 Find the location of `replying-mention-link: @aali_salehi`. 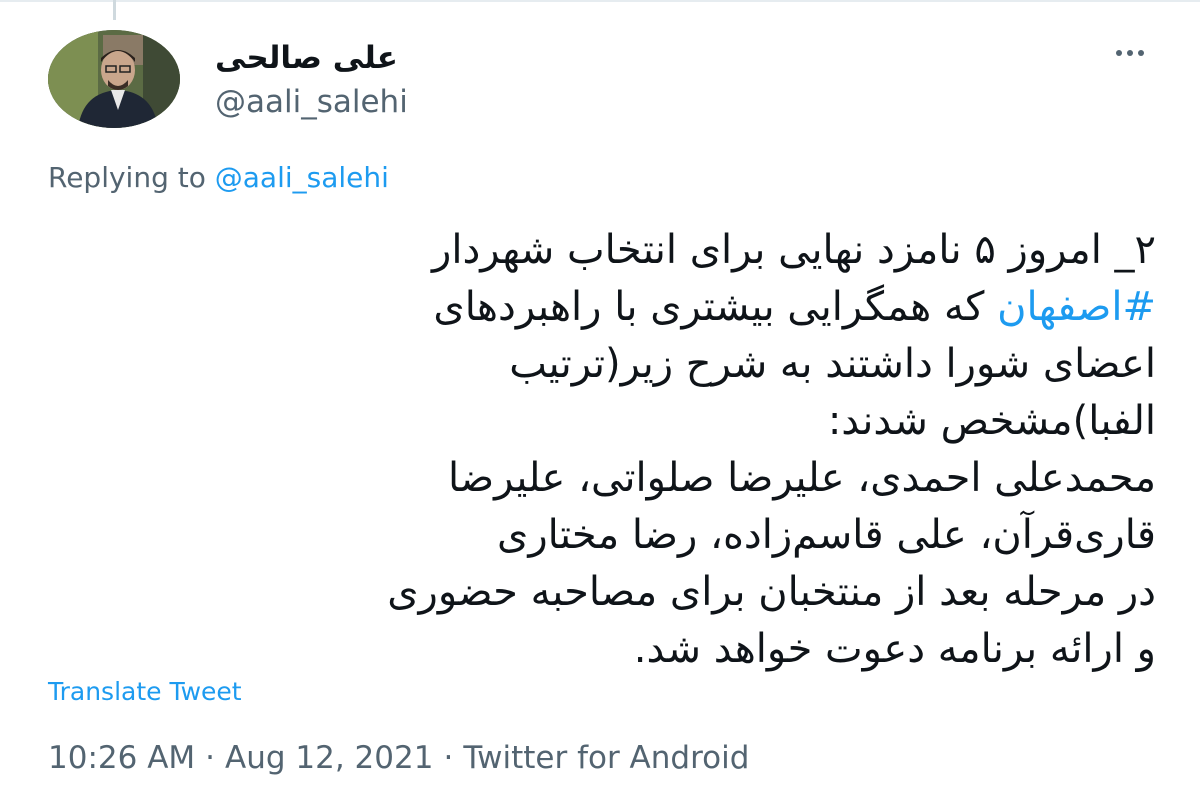

replying-mention-link: @aali_salehi is located at coordinates (302, 177).